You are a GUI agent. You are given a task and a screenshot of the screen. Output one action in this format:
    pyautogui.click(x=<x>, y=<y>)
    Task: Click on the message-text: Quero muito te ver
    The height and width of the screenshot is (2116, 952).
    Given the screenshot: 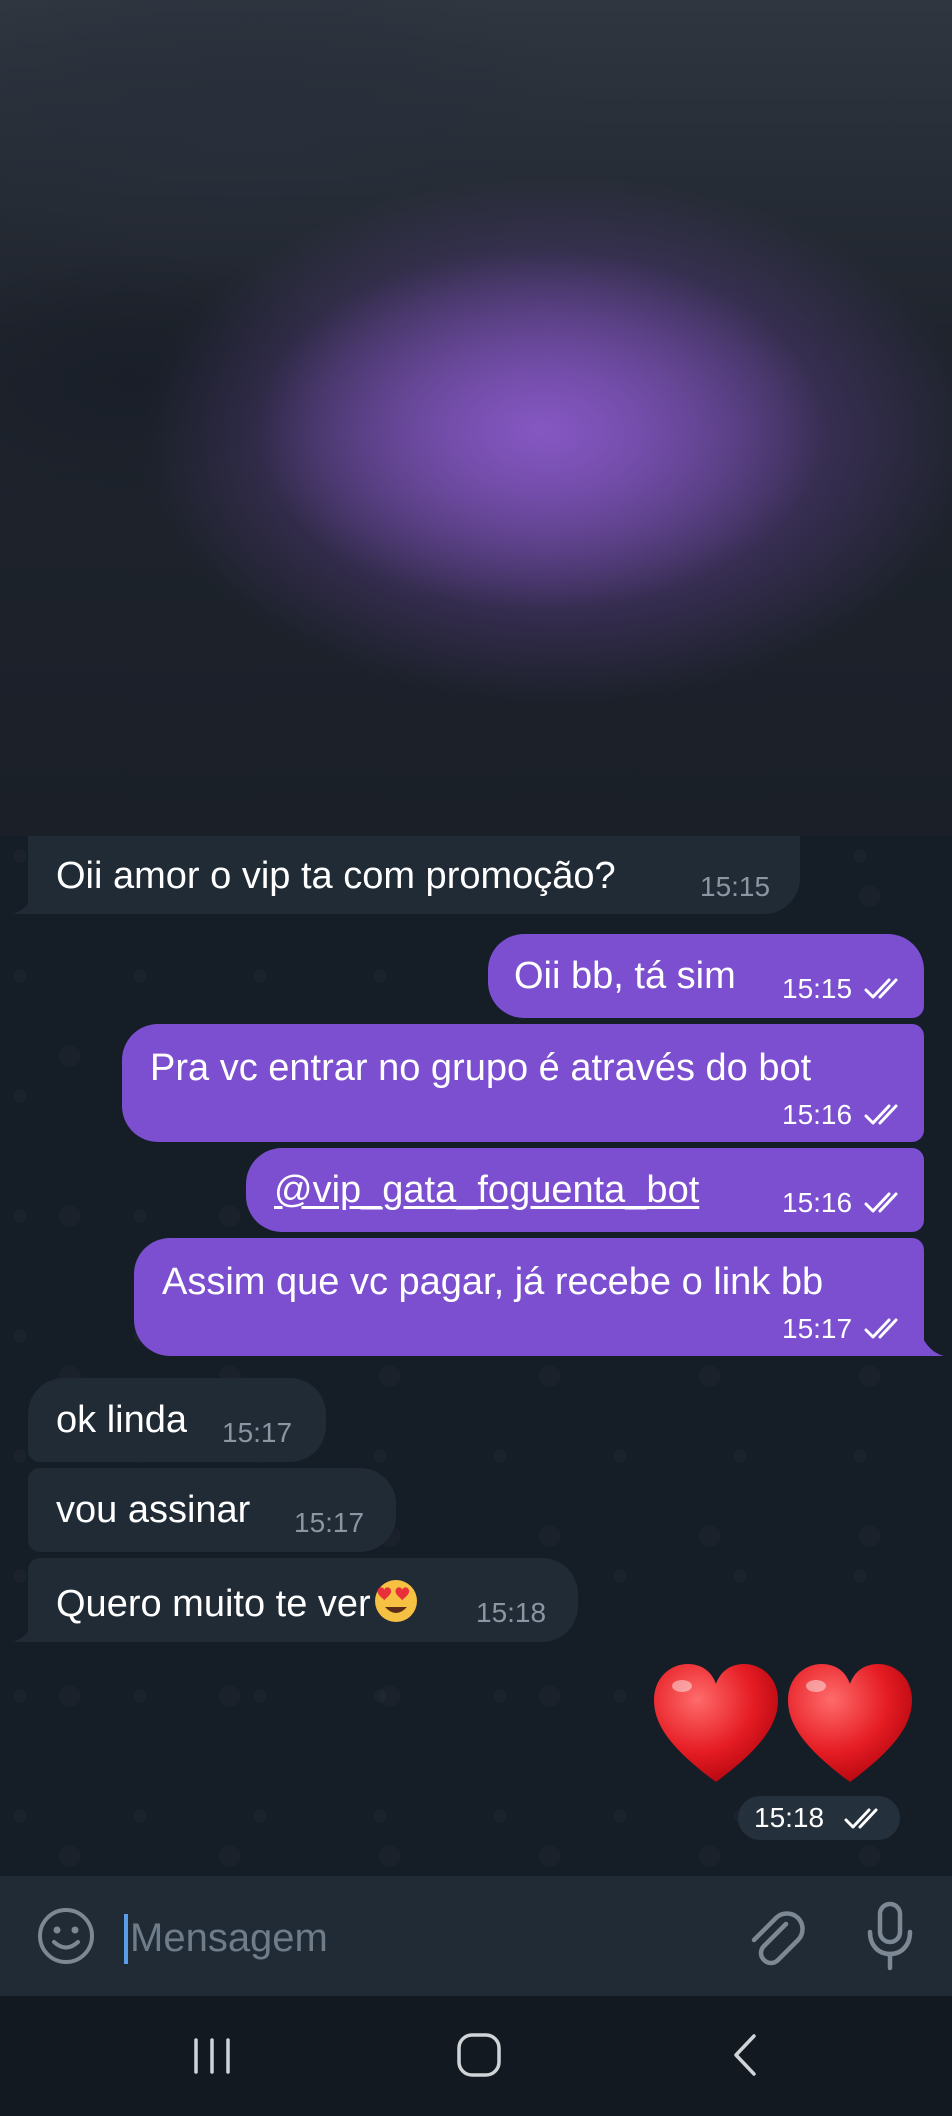 What is the action you would take?
    pyautogui.click(x=237, y=1602)
    